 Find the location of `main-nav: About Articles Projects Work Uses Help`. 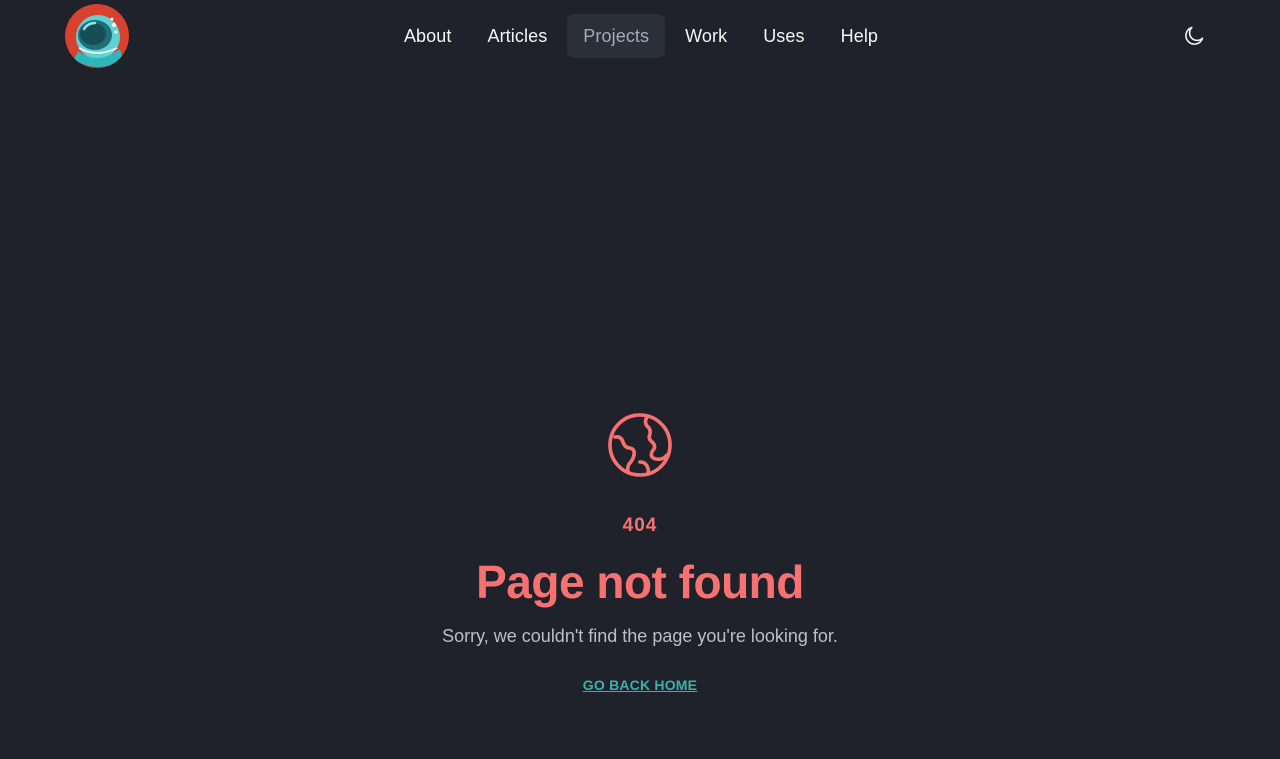

main-nav: About Articles Projects Work Uses Help is located at coordinates (640, 36).